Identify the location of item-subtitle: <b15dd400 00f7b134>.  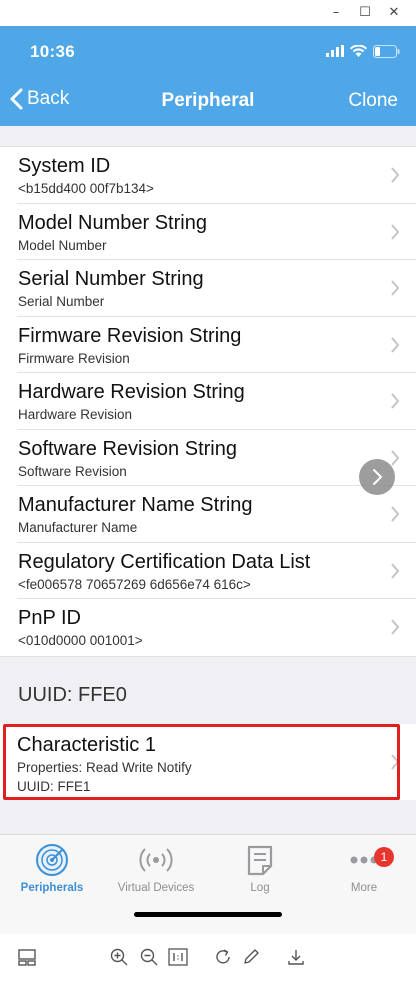
(86, 188).